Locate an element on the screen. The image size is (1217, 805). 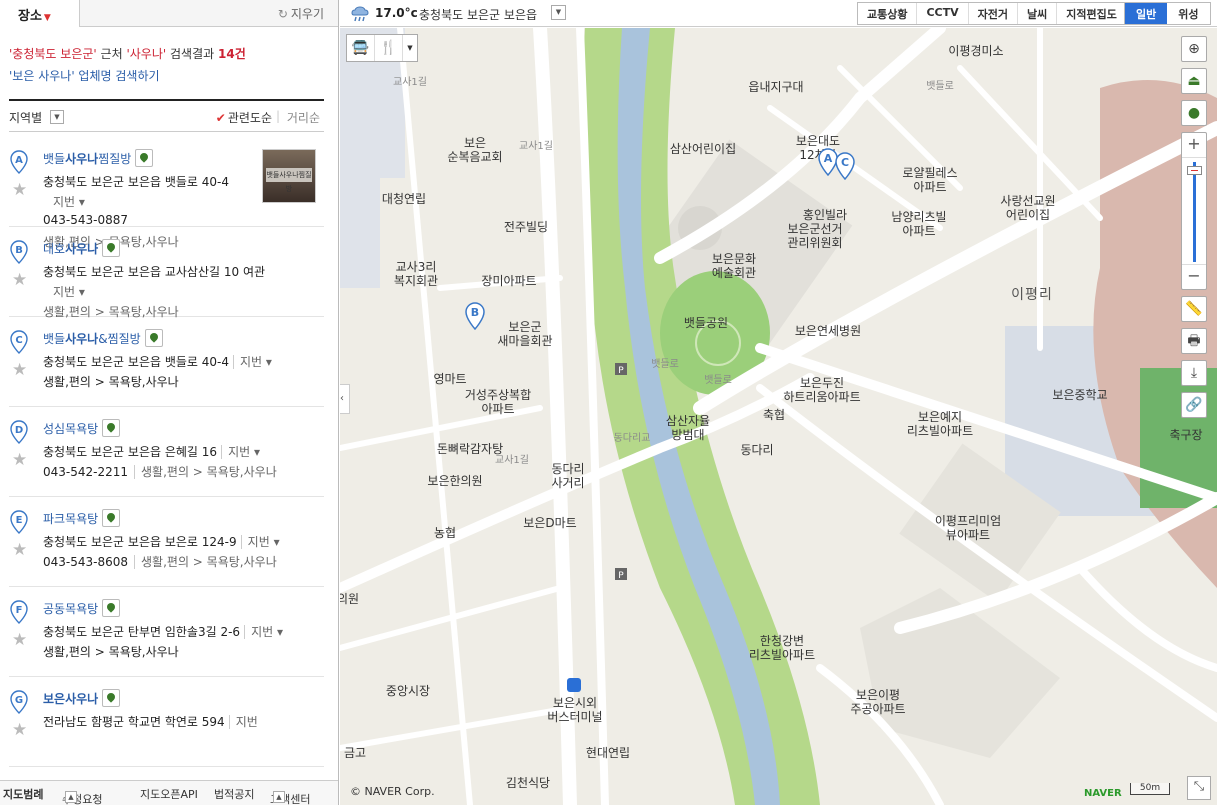
zoom-slider is located at coordinates (1194, 211).